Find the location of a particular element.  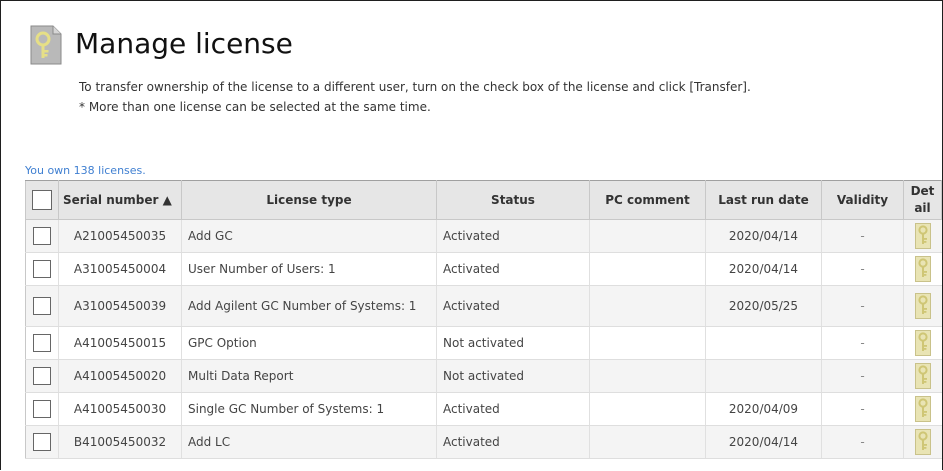

table-row: B41005450032 Add LC Activated 2020/04/14- is located at coordinates (483, 442).